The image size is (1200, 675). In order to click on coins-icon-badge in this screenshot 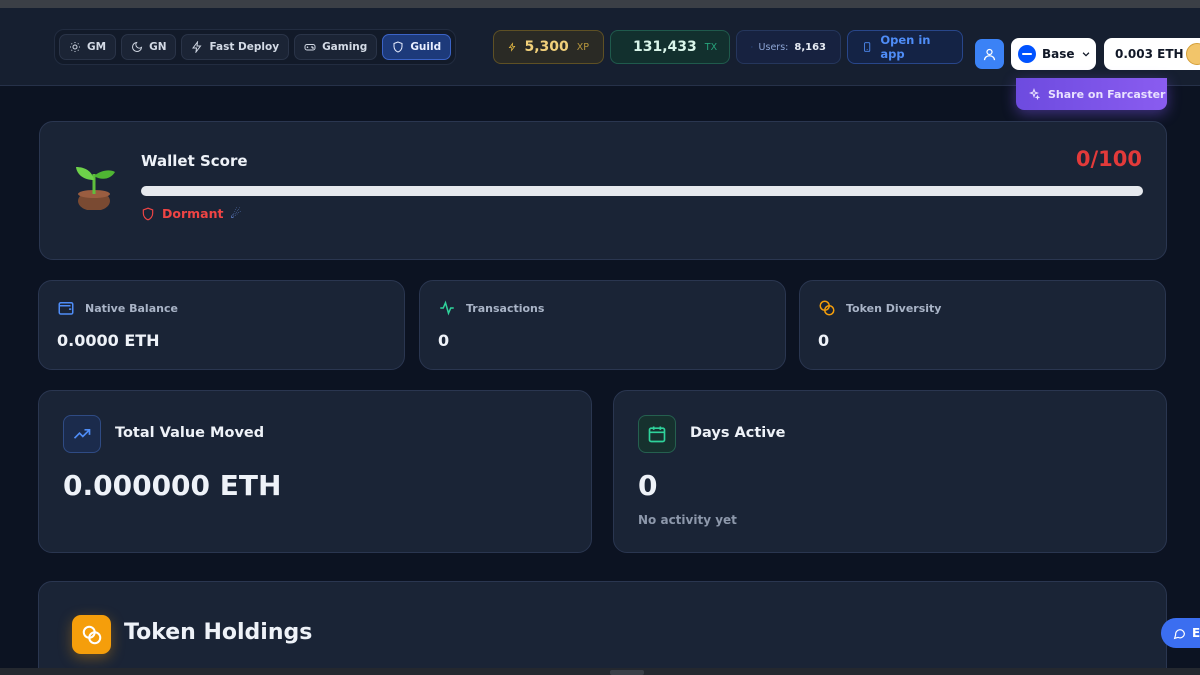, I will do `click(91, 634)`.